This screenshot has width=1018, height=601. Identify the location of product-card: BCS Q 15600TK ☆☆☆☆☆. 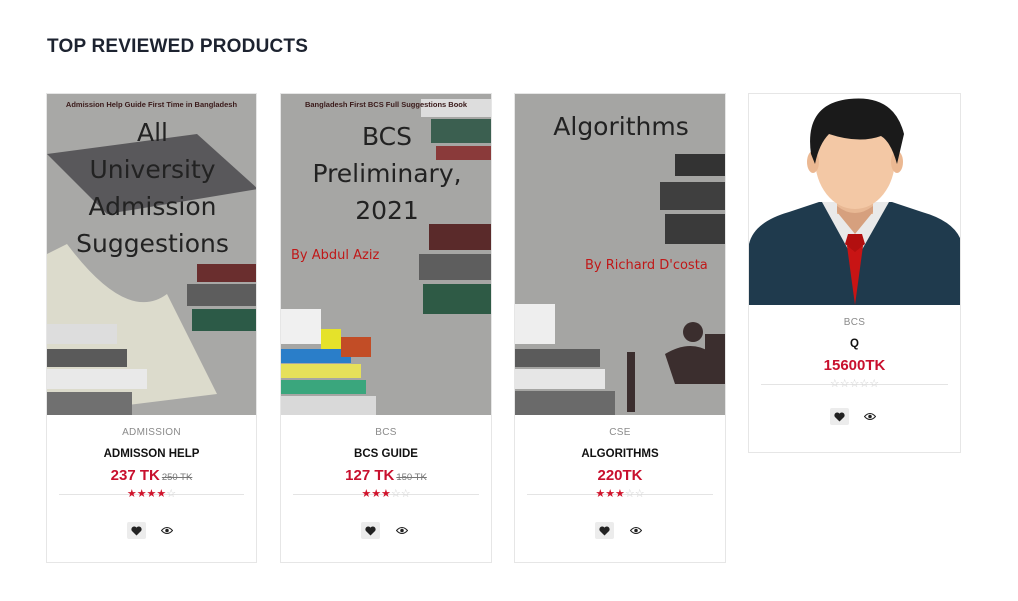
(854, 273).